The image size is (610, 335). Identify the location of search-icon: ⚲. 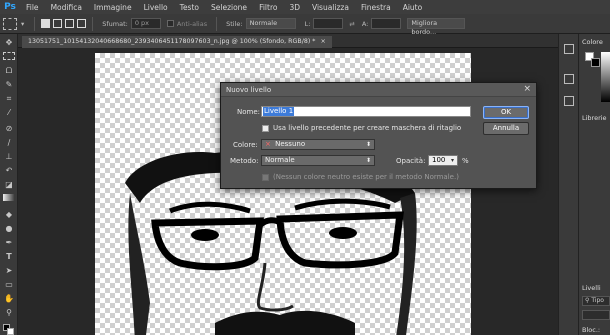
(587, 300).